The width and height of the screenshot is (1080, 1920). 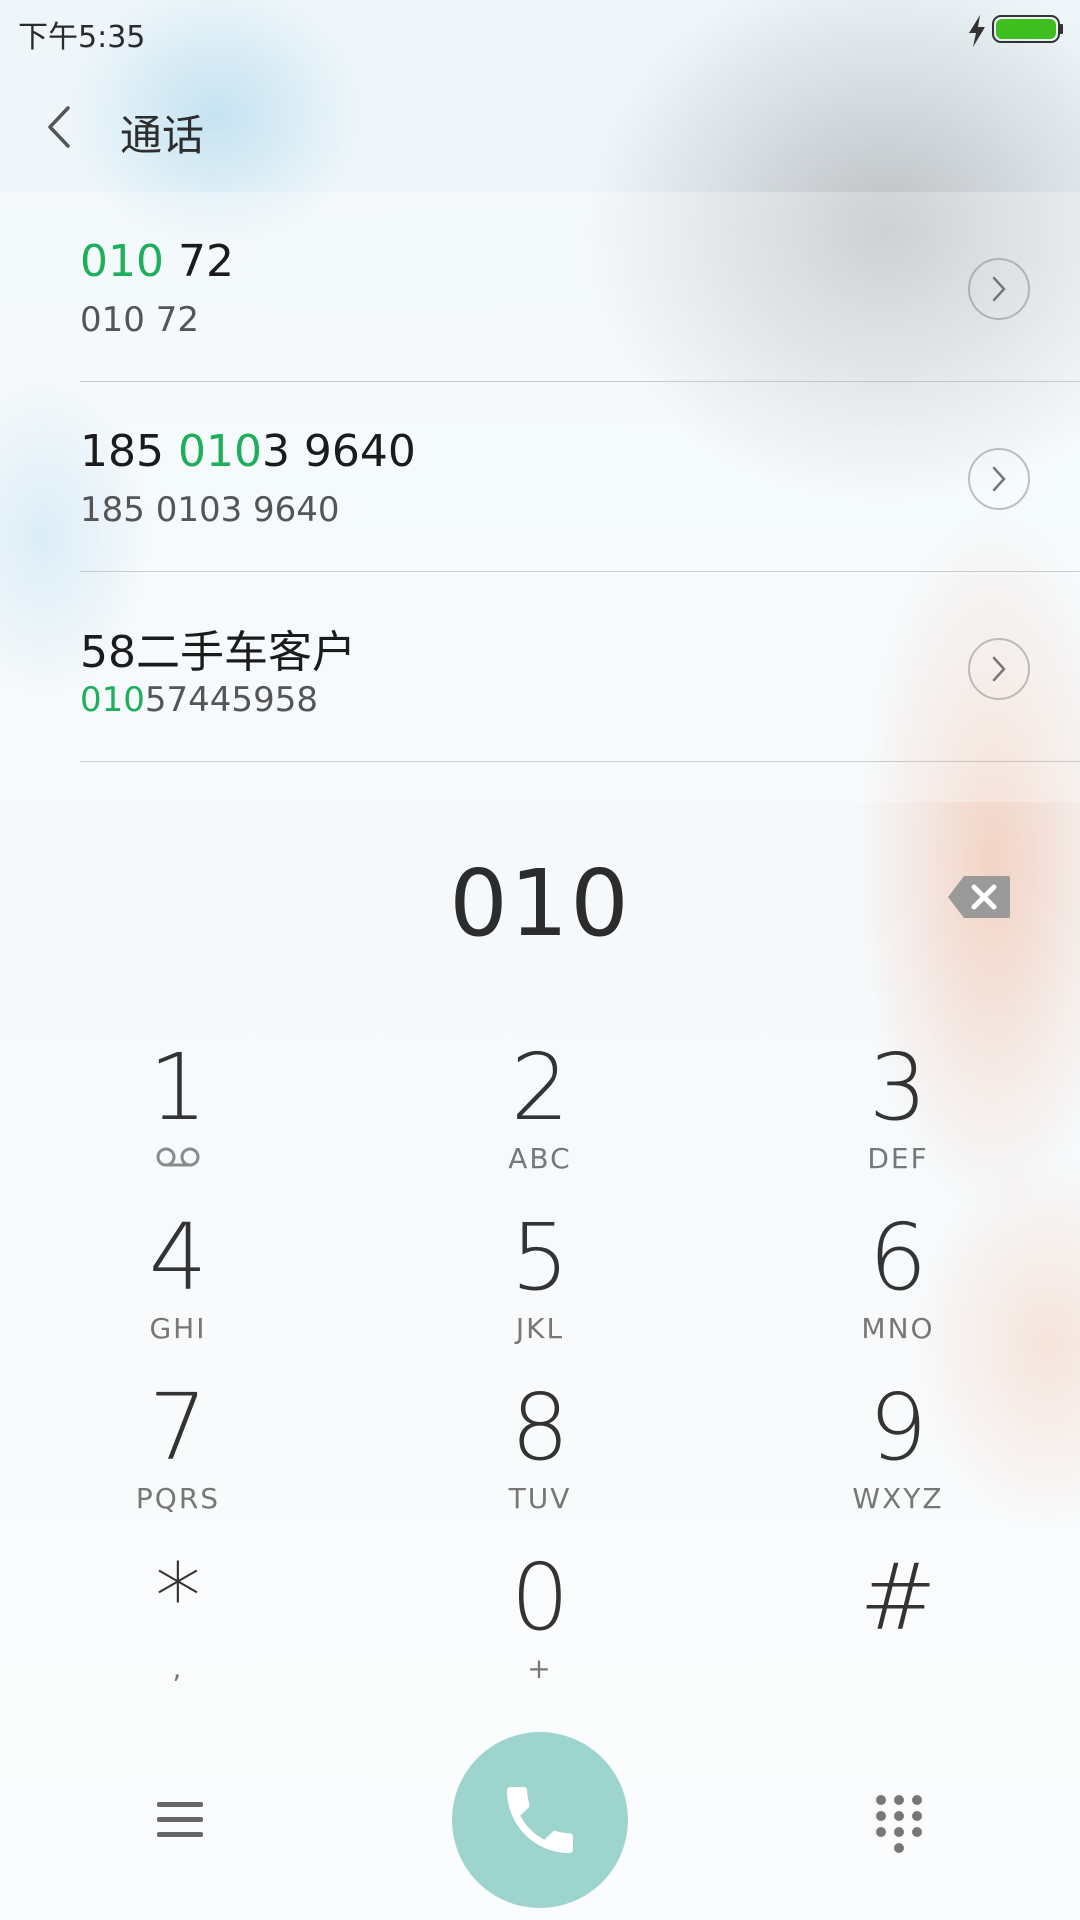 I want to click on divider, so click(x=580, y=761).